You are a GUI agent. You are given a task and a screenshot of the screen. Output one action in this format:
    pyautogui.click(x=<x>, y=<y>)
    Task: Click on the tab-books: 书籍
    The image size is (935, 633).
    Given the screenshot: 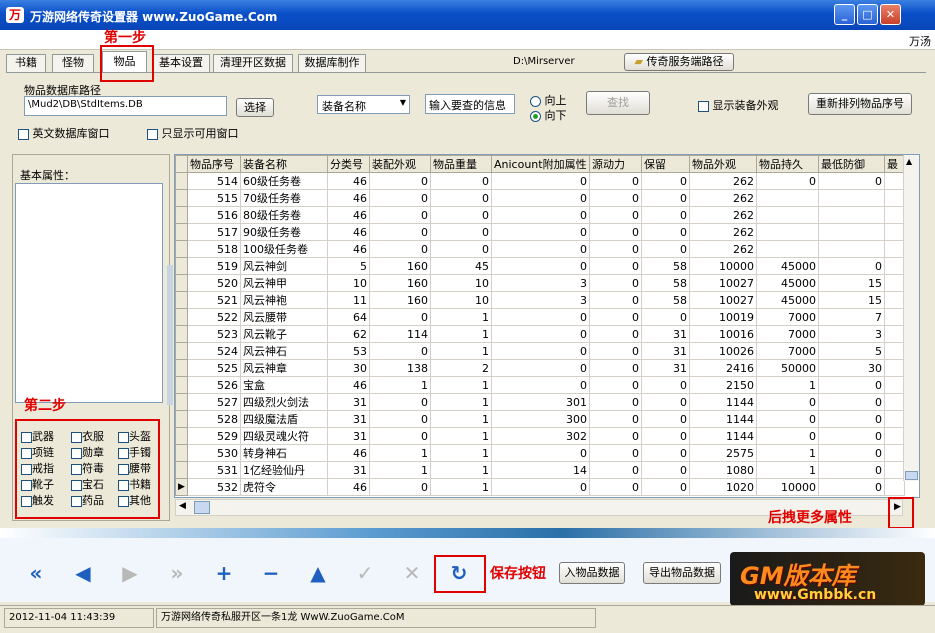 What is the action you would take?
    pyautogui.click(x=26, y=63)
    